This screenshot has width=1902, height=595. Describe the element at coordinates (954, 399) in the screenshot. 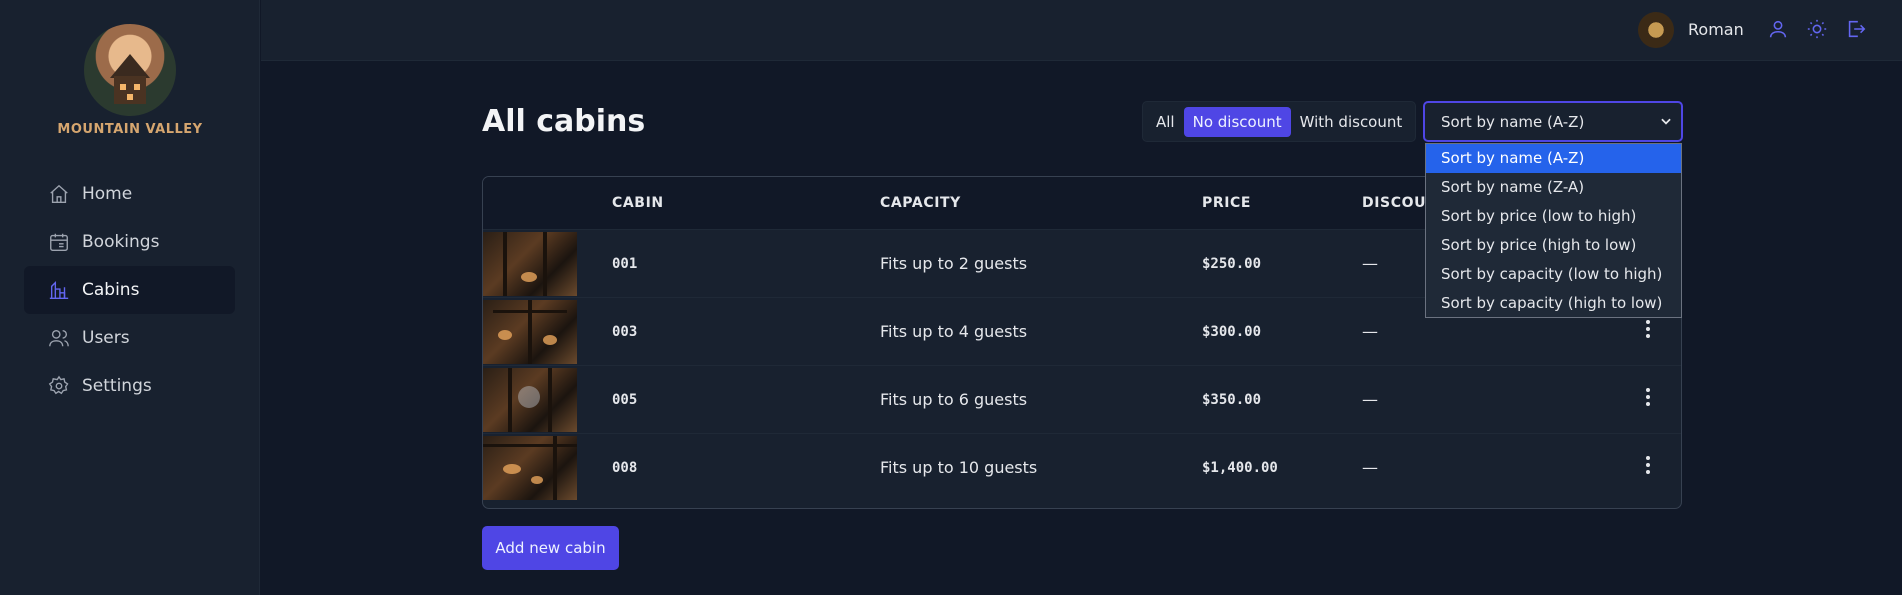

I see `cabin-capacity: Fits up to 6 guests` at that location.